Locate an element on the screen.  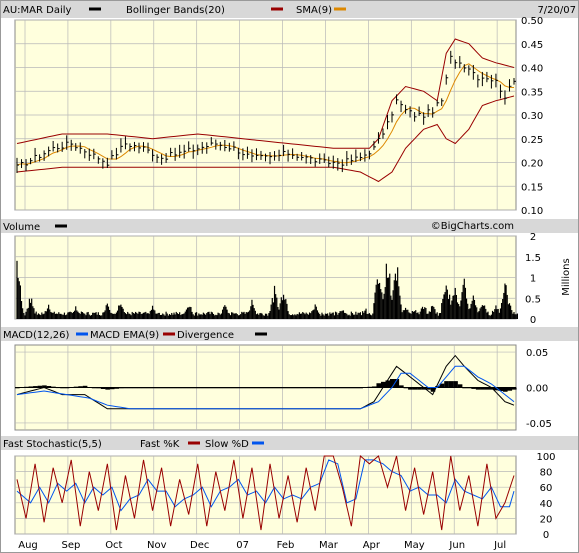
price-y-tick: 0.15 is located at coordinates (532, 187).